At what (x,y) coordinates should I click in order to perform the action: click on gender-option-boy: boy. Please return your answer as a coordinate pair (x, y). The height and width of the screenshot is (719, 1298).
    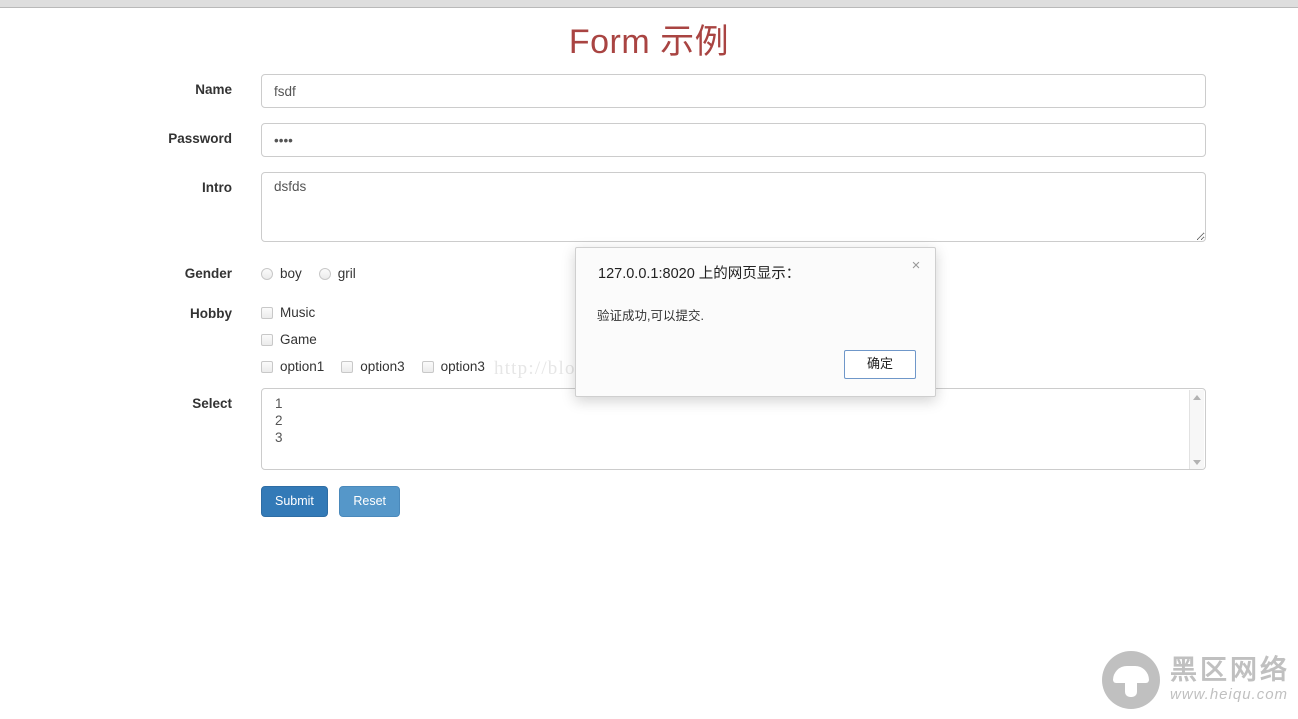
    Looking at the image, I should click on (281, 274).